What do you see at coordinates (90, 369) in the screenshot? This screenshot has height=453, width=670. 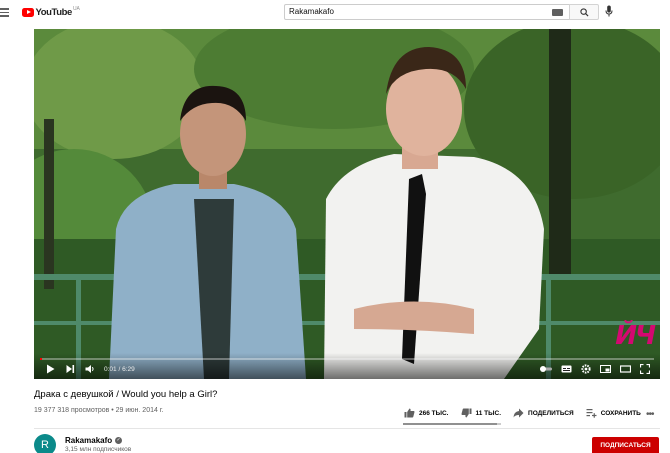 I see `volume-icon` at bounding box center [90, 369].